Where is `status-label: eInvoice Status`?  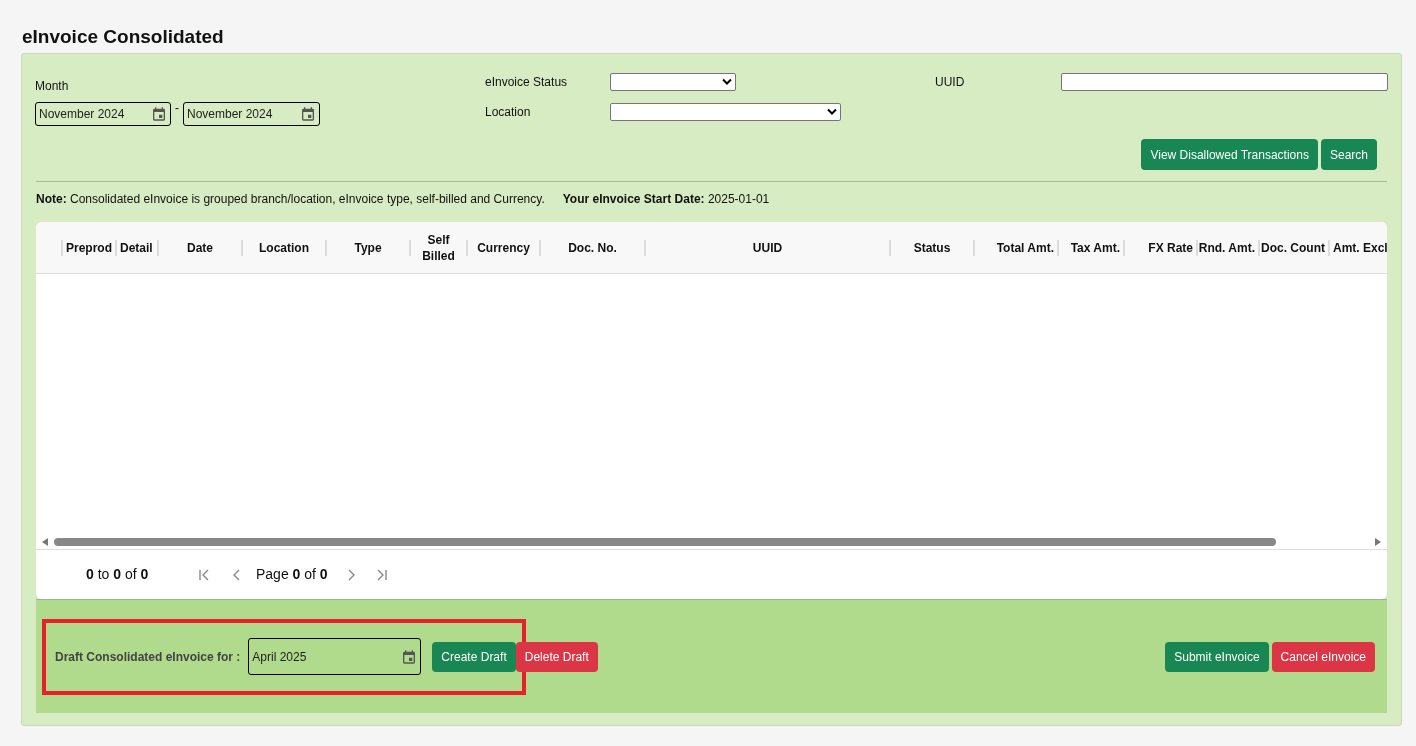 status-label: eInvoice Status is located at coordinates (527, 82).